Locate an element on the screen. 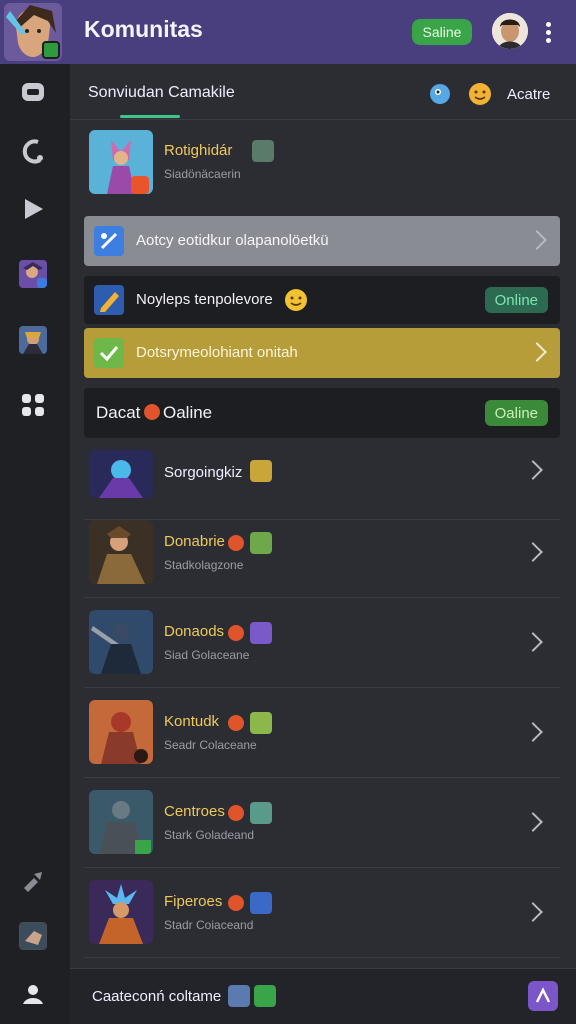 This screenshot has height=1024, width=576. ticket-icon is located at coordinates (109, 353).